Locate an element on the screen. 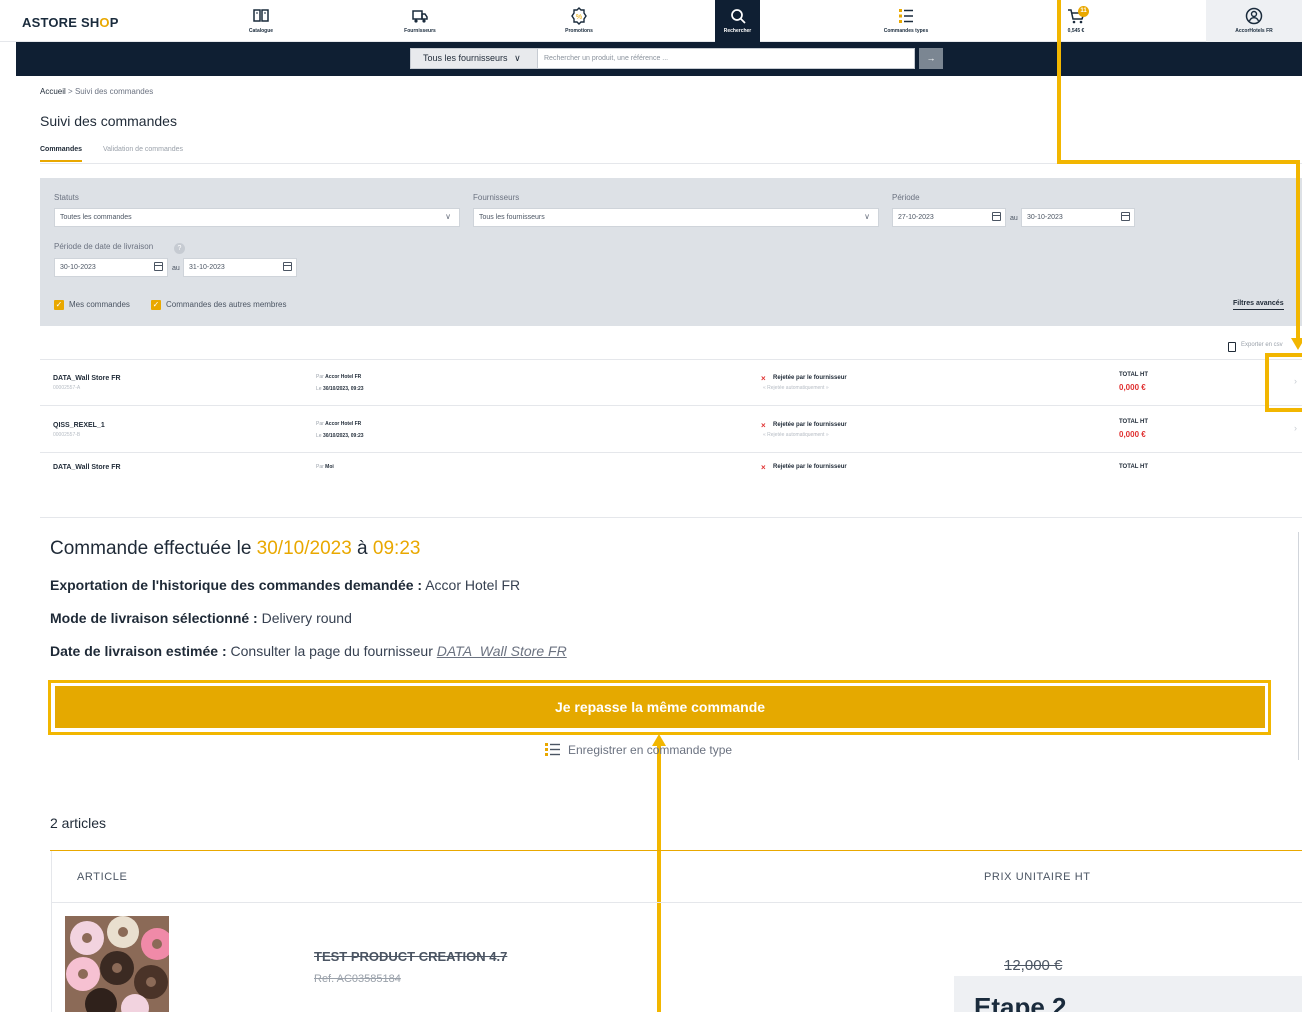 This screenshot has width=1302, height=1012. suppliers-select: Tous les fournisseurs ∨ is located at coordinates (676, 217).